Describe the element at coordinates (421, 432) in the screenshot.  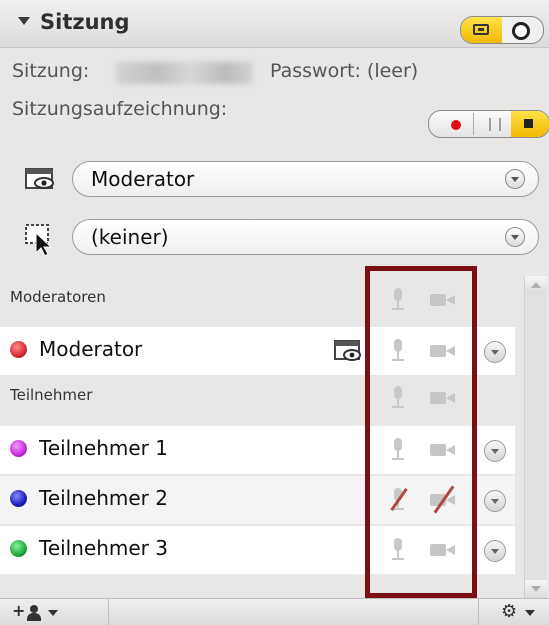
I see `media-columns-highlight` at that location.